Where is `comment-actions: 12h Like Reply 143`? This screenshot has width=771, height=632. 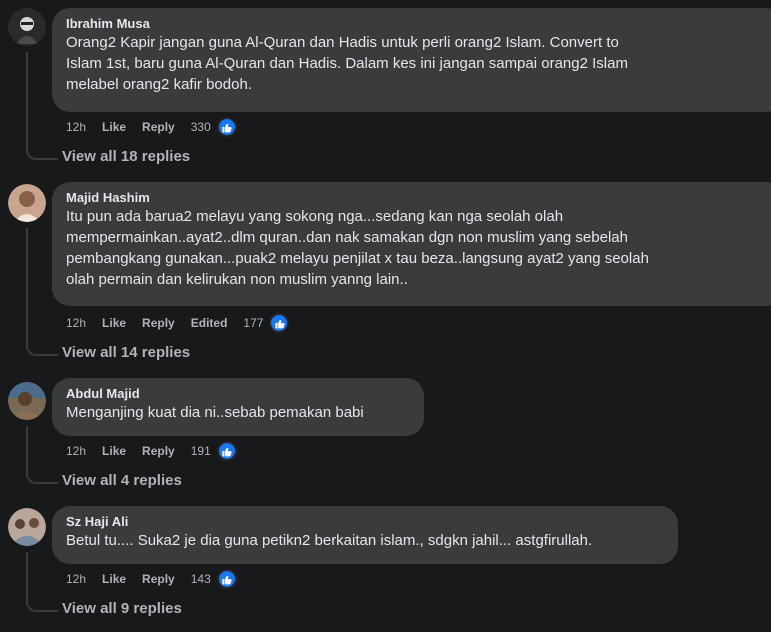
comment-actions: 12h Like Reply 143 is located at coordinates (159, 579).